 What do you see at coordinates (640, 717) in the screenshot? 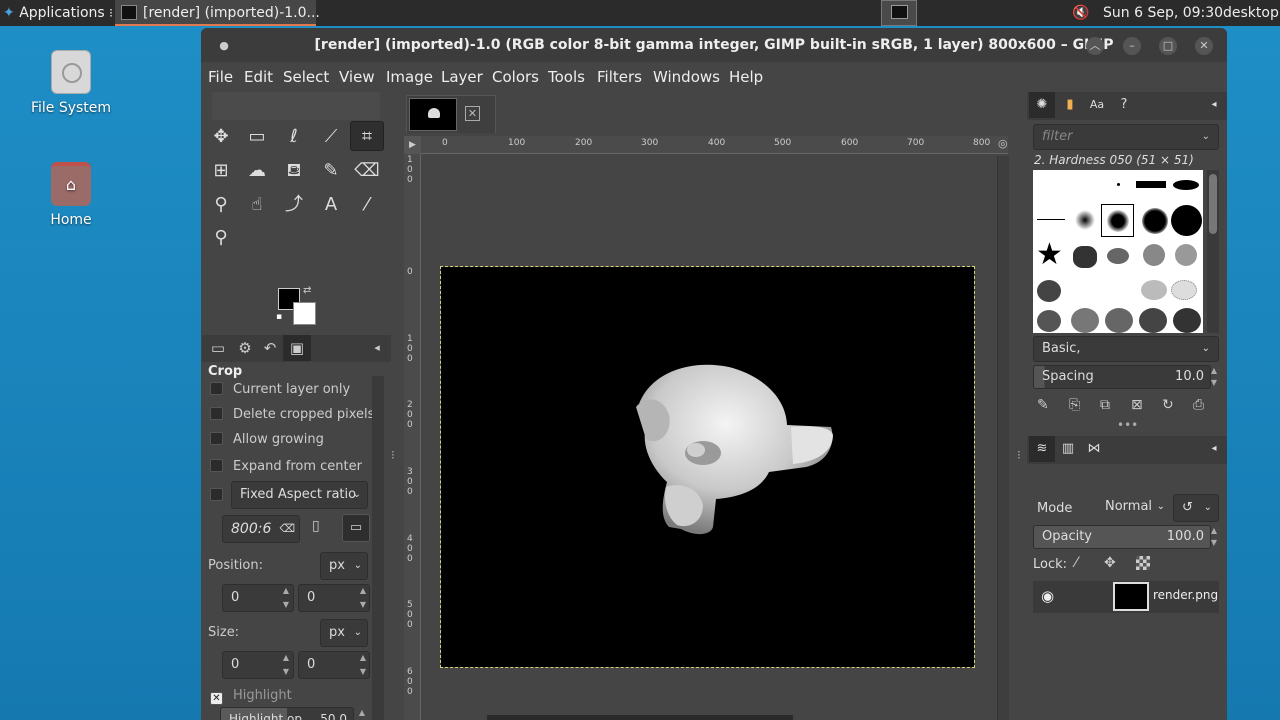
I see `canvas-horizontal-scrollbar` at bounding box center [640, 717].